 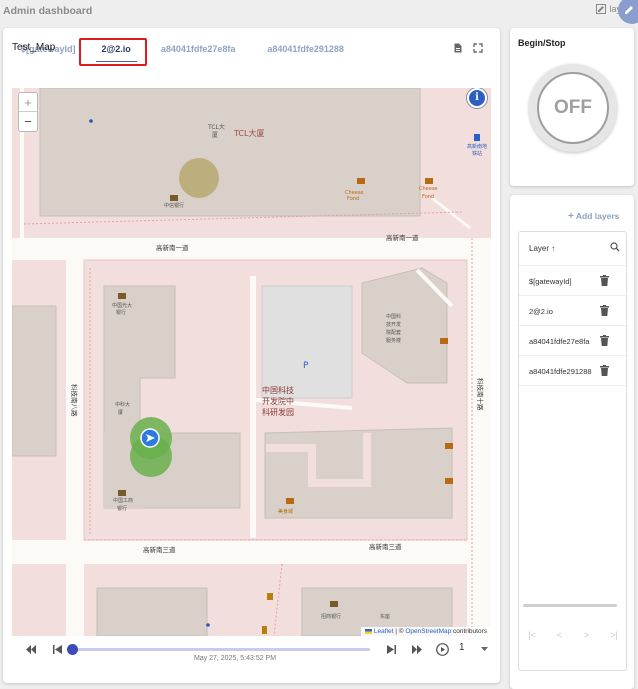 I want to click on begin-stop-toggle: OFF, so click(x=573, y=108).